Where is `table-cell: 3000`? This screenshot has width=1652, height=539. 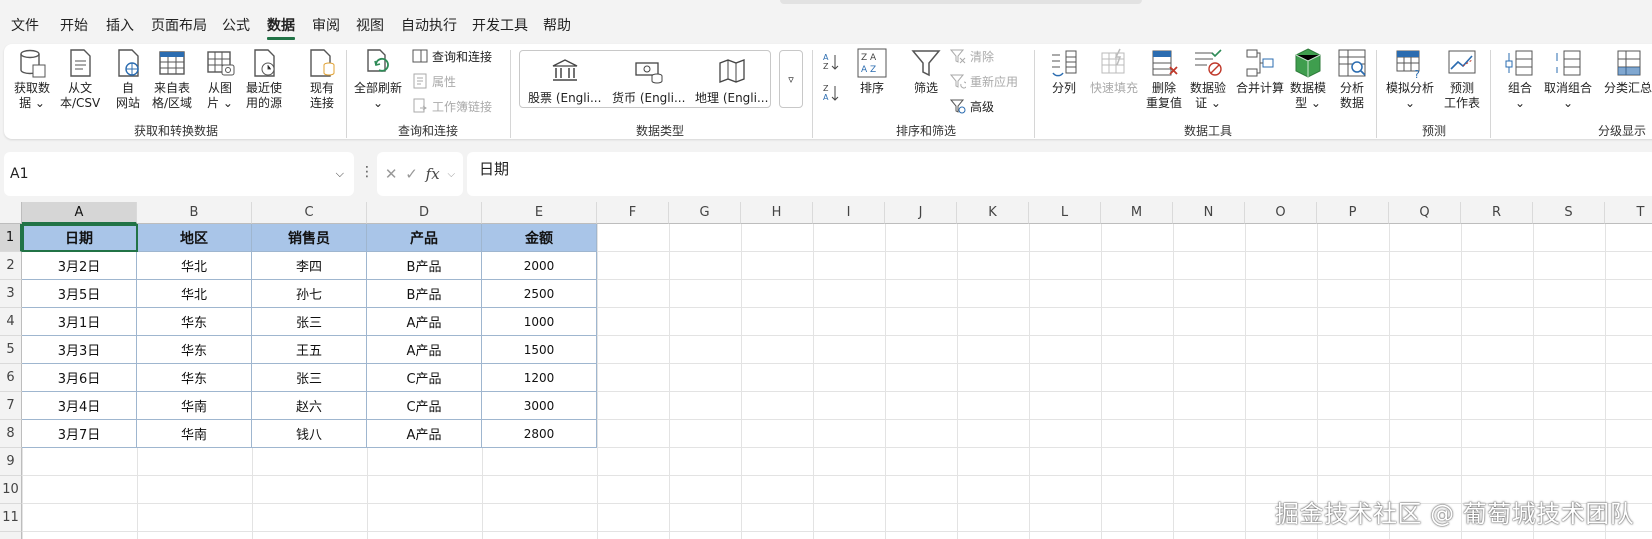 table-cell: 3000 is located at coordinates (539, 406).